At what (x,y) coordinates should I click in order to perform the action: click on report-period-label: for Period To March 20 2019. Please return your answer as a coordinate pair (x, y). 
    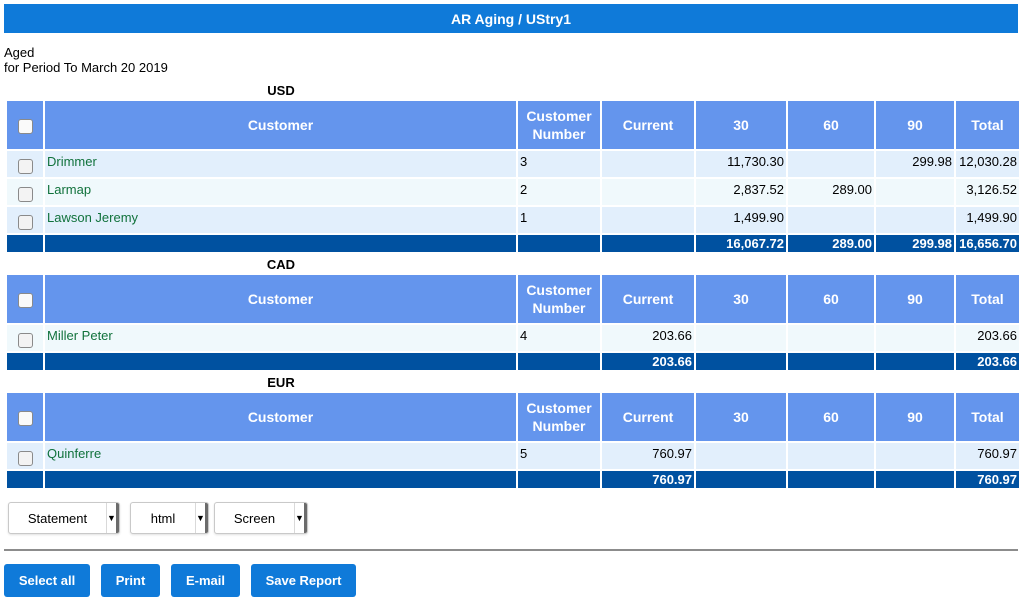
    Looking at the image, I should click on (86, 67).